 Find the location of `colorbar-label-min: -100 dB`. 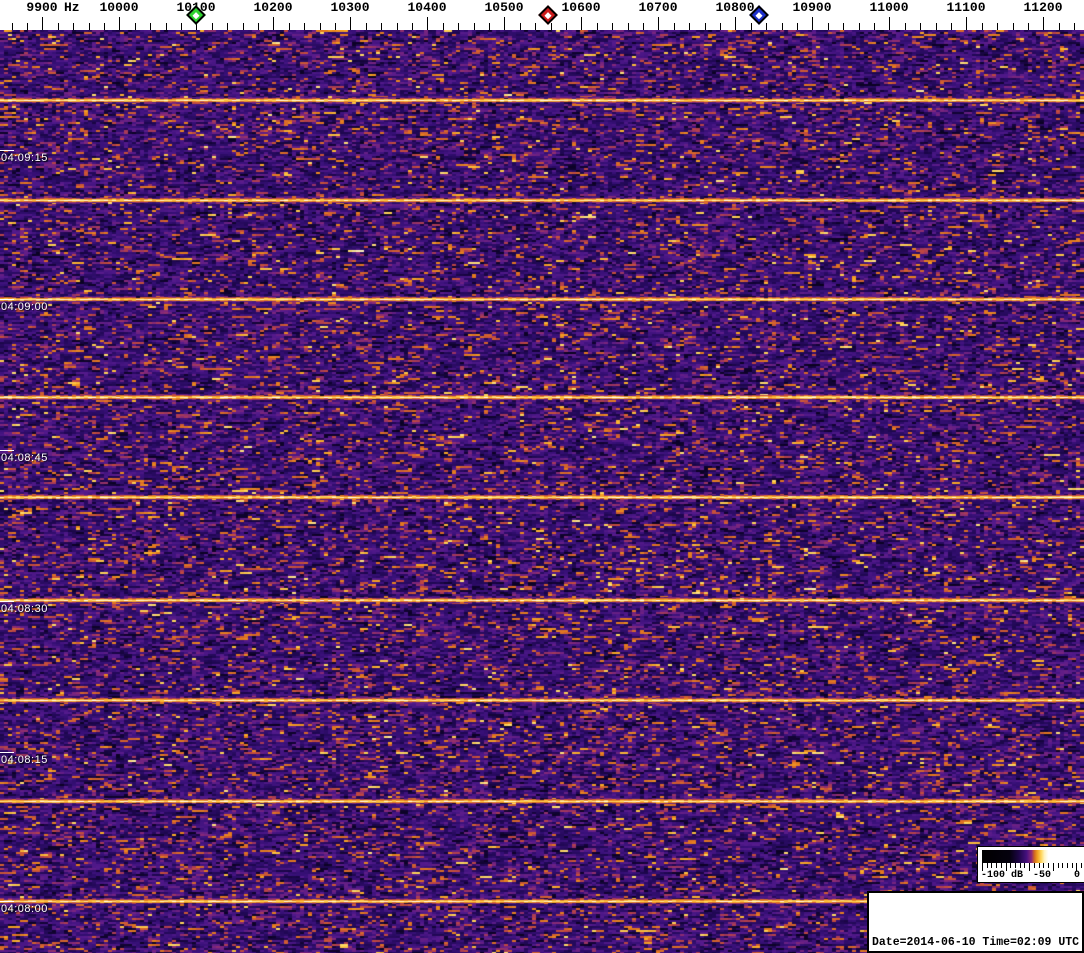

colorbar-label-min: -100 dB is located at coordinates (1002, 875).